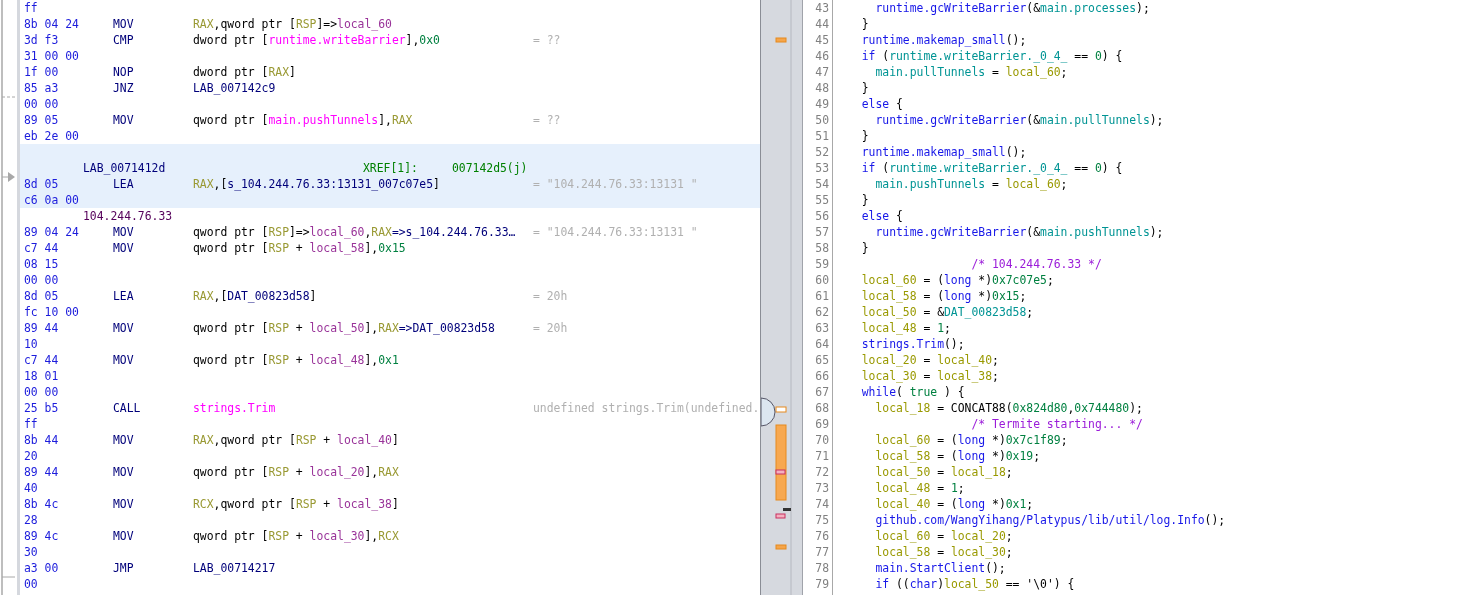 The height and width of the screenshot is (595, 1464). Describe the element at coordinates (31, 488) in the screenshot. I see `instruction-bytes: 40` at that location.